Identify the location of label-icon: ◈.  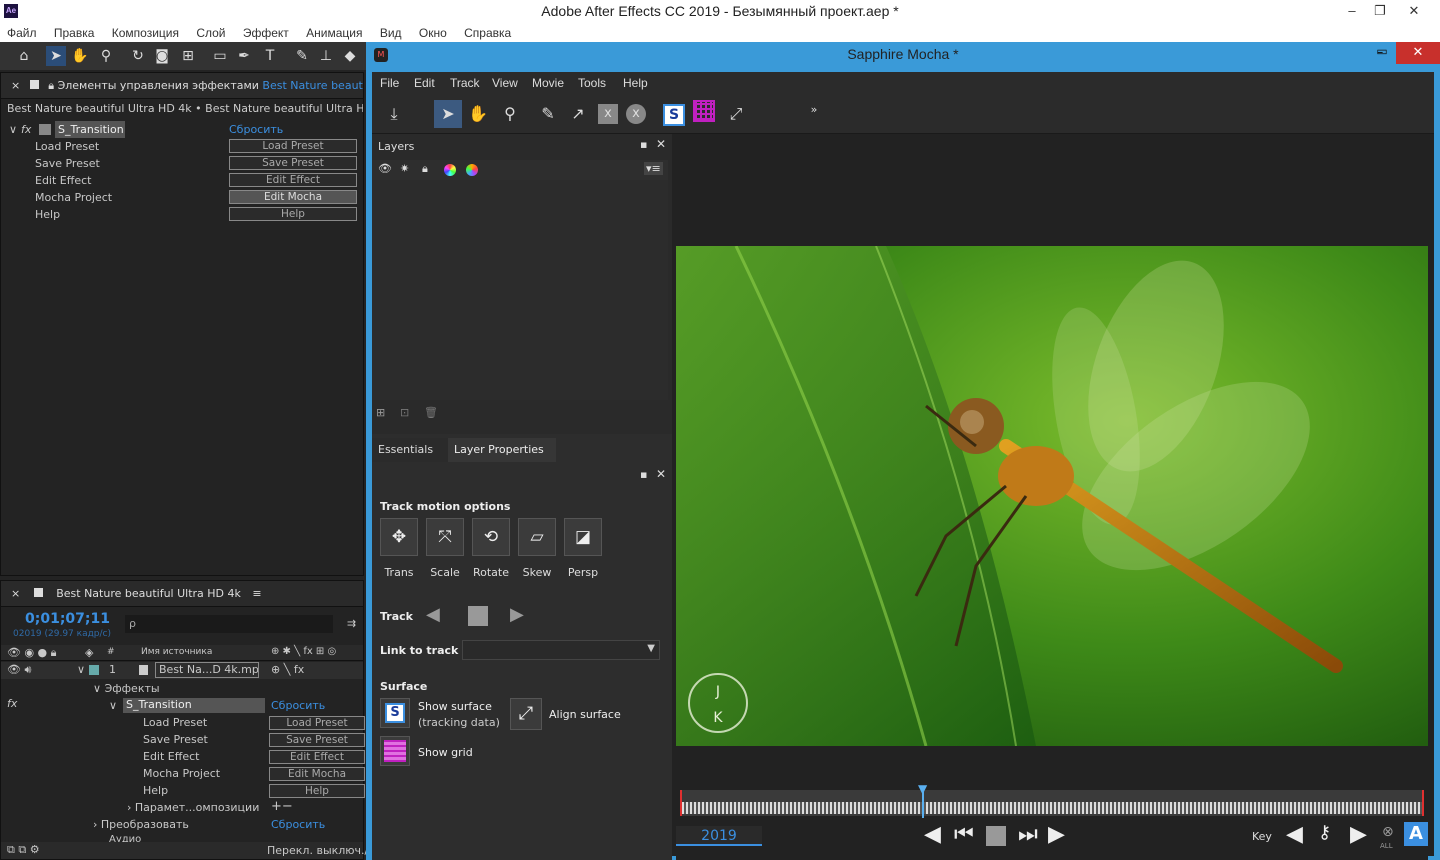
(89, 652).